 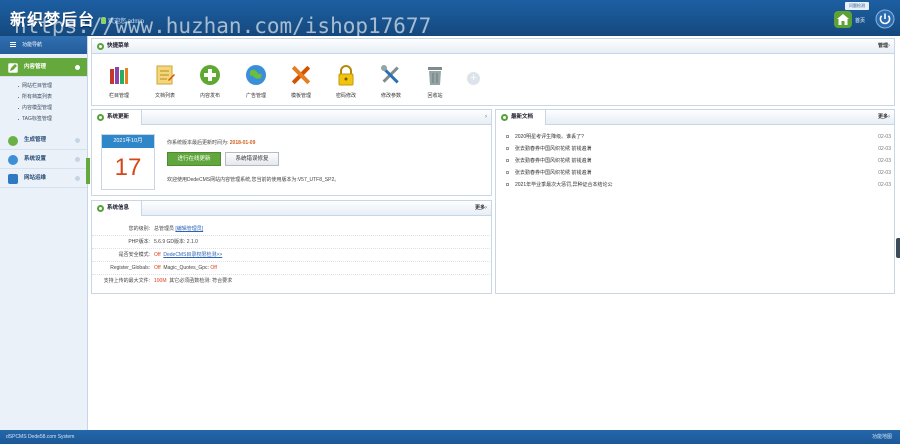 I want to click on quick-item-templates: 模板管理, so click(x=301, y=81).